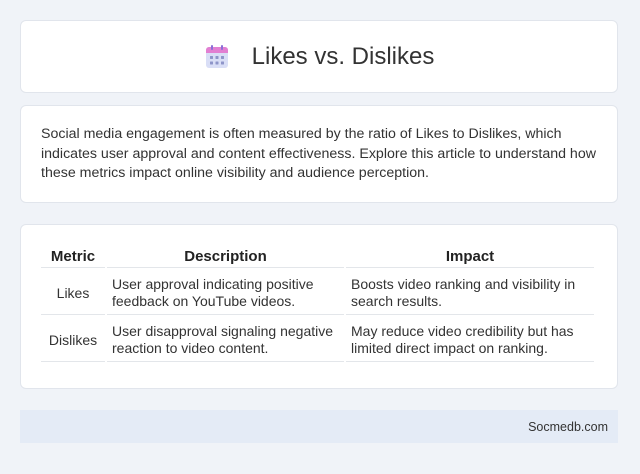 The height and width of the screenshot is (474, 640). Describe the element at coordinates (319, 426) in the screenshot. I see `footer: Socmedb.com` at that location.